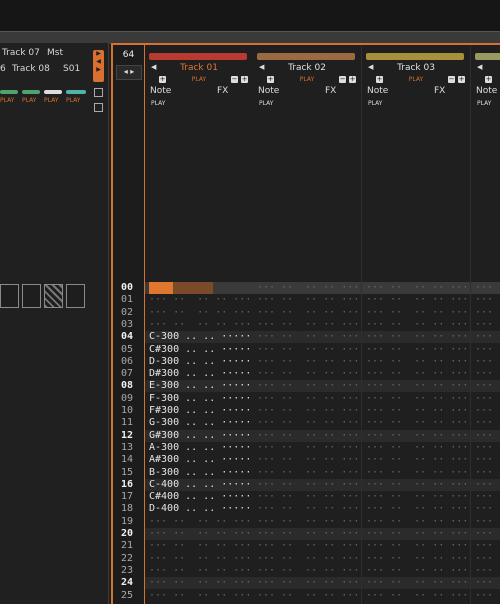 Image resolution: width=500 pixels, height=604 pixels. Describe the element at coordinates (31, 69) in the screenshot. I see `mixer-track-08-label: Track 08` at that location.